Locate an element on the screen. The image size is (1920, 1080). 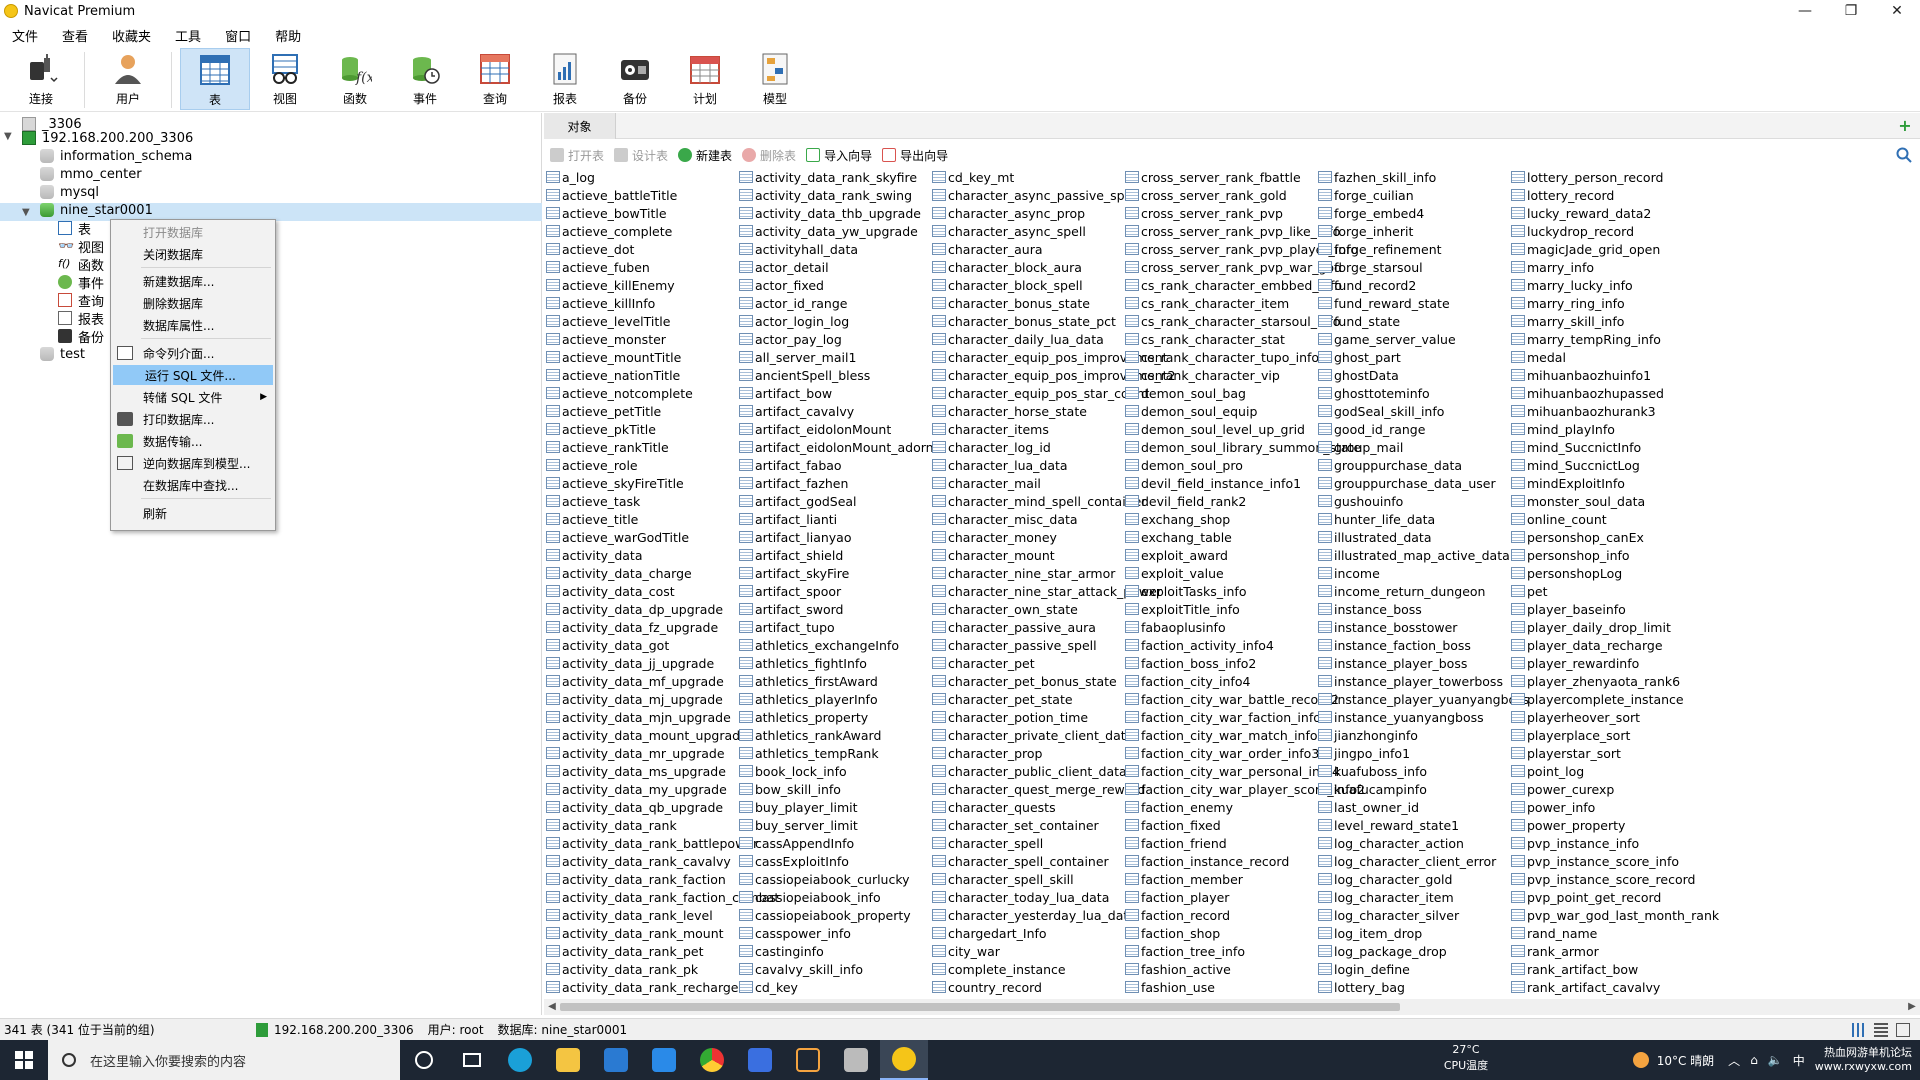
ctx-open-database: 打开数据库 is located at coordinates (193, 232).